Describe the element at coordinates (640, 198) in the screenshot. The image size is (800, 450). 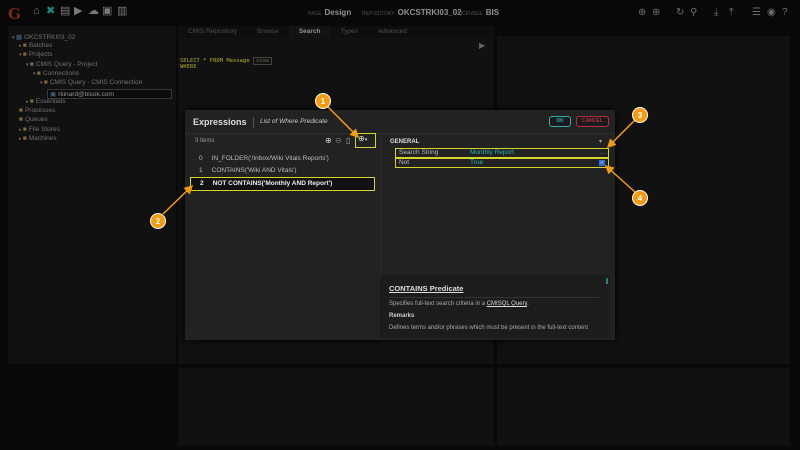
I see `annotation-badge-4: 4` at that location.